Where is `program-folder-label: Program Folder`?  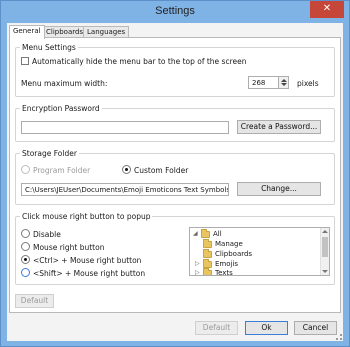
program-folder-label: Program Folder is located at coordinates (62, 170).